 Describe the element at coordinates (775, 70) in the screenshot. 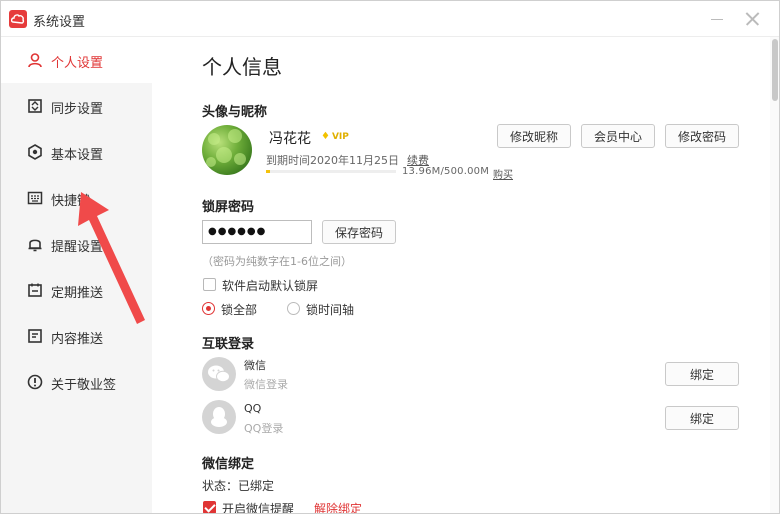

I see `scroll-thumb` at that location.